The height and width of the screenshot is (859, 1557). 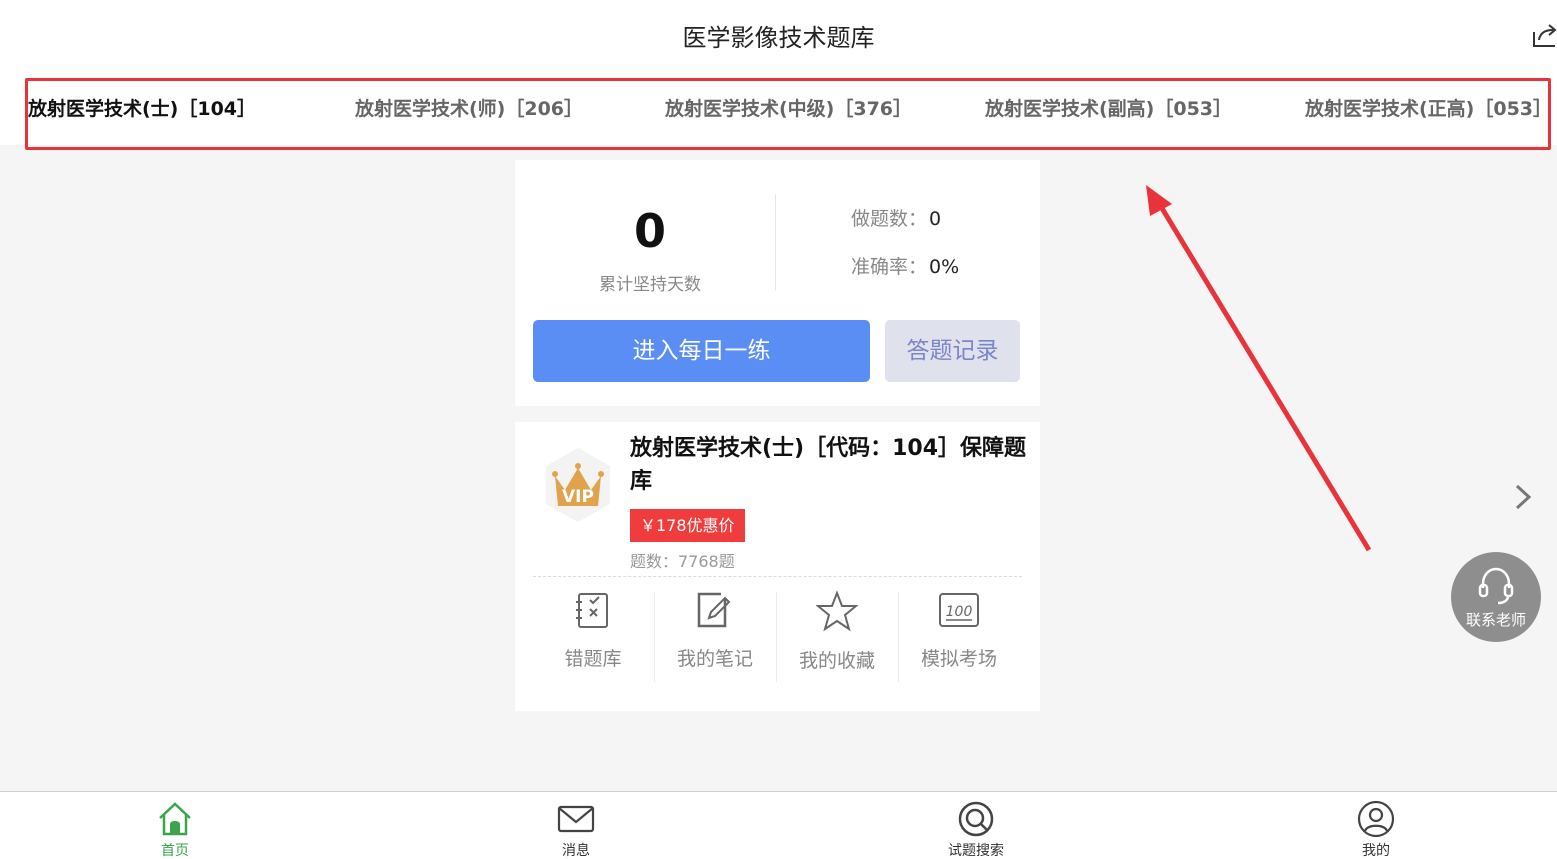 What do you see at coordinates (682, 561) in the screenshot?
I see `question-count: 题数：7768题` at bounding box center [682, 561].